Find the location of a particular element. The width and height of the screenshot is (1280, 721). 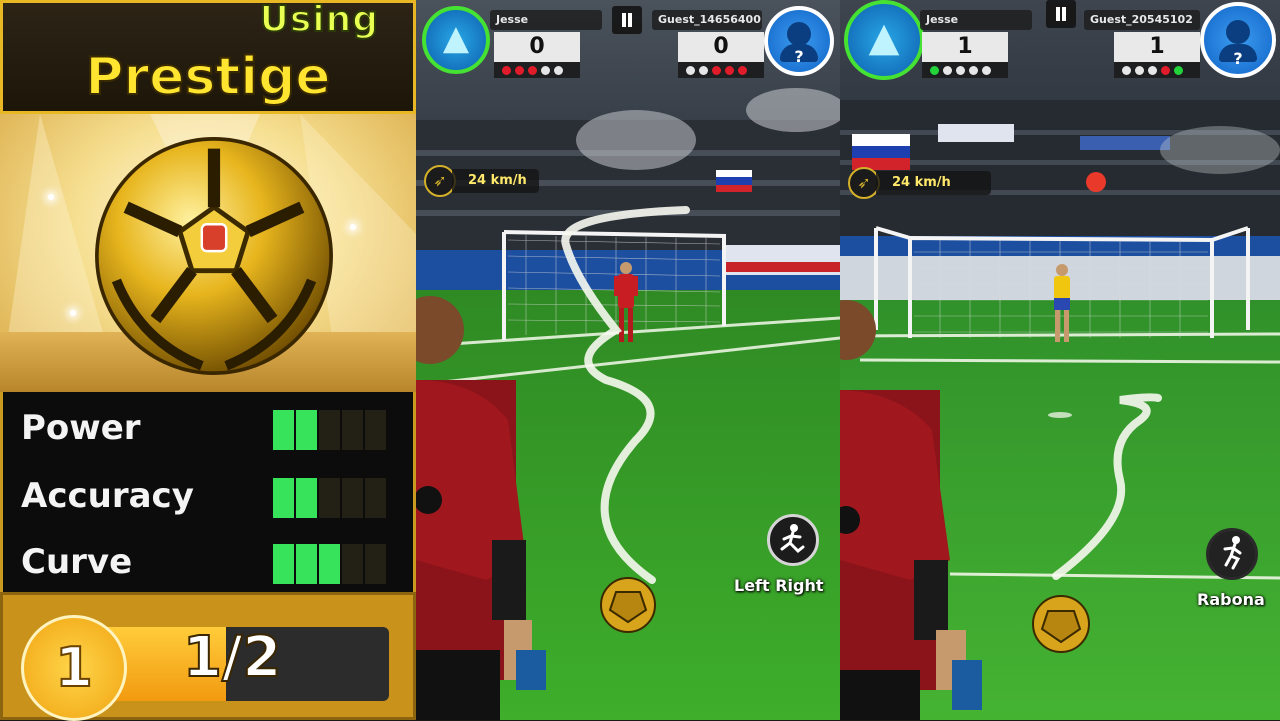

stat-label: Accuracy is located at coordinates (107, 496).